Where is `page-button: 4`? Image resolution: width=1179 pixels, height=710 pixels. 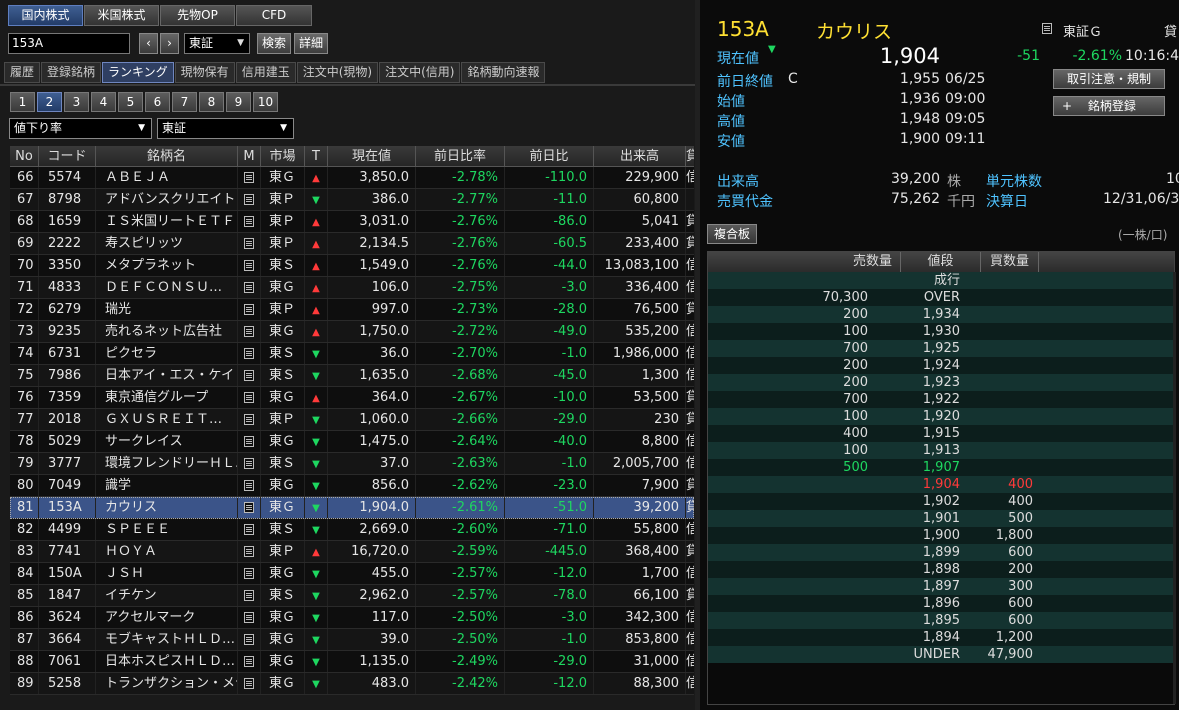 page-button: 4 is located at coordinates (103, 102).